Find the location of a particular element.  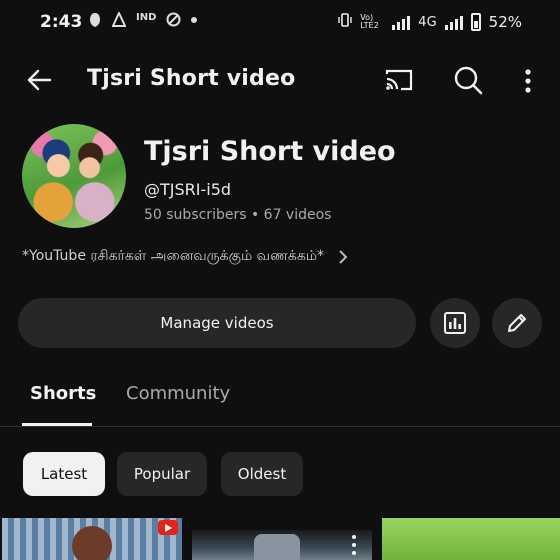

status-system-icons: Vo) LTE2 4G 52% is located at coordinates (430, 22).